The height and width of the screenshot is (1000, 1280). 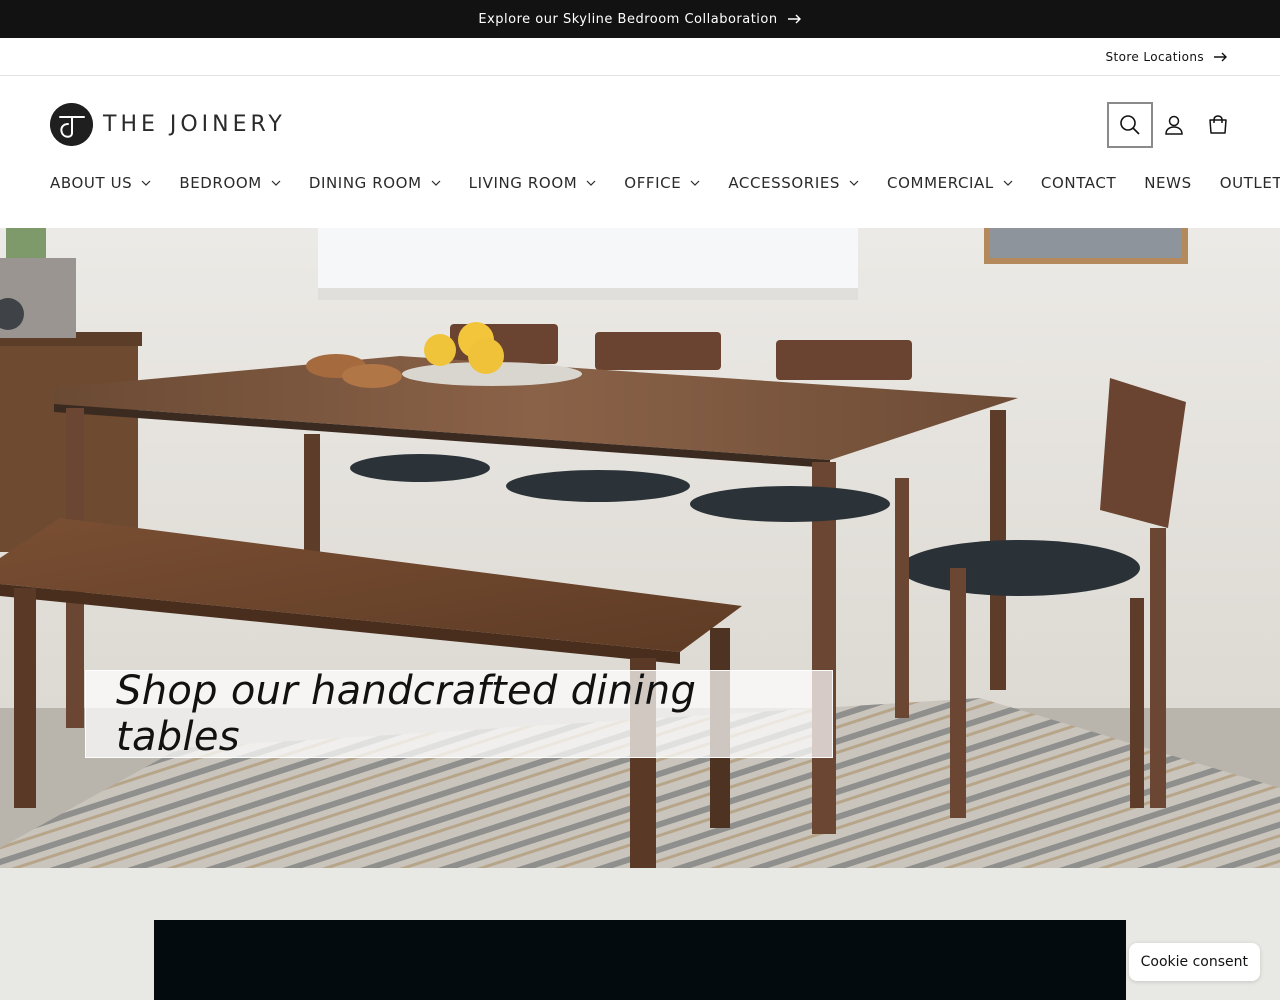 What do you see at coordinates (406, 714) in the screenshot?
I see `hero-caption-text: Shop our handcrafted dining tables` at bounding box center [406, 714].